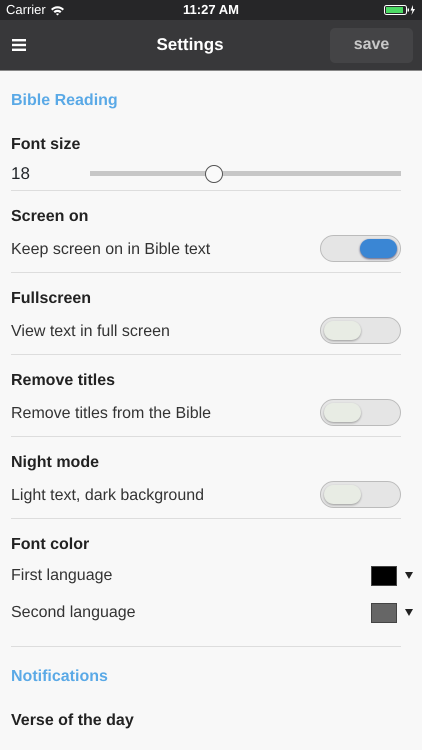 The height and width of the screenshot is (750, 422). What do you see at coordinates (55, 463) in the screenshot?
I see `setting-title: Night mode` at bounding box center [55, 463].